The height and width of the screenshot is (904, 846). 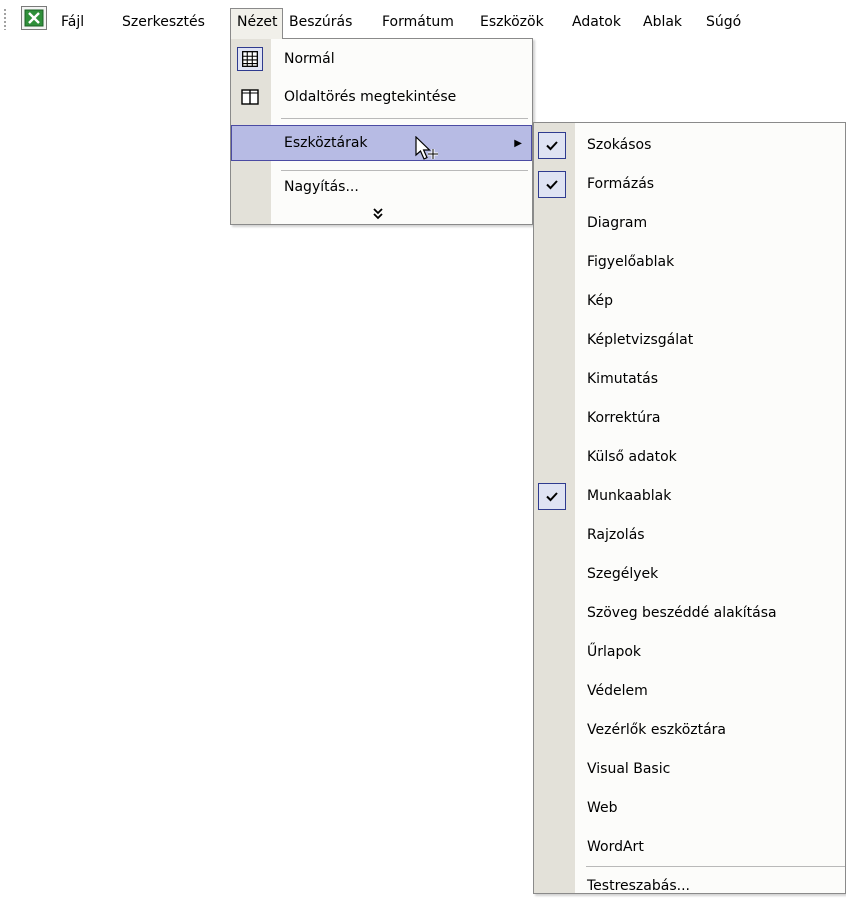 What do you see at coordinates (689, 145) in the screenshot?
I see `toolbar-item-standard: Szokásos` at bounding box center [689, 145].